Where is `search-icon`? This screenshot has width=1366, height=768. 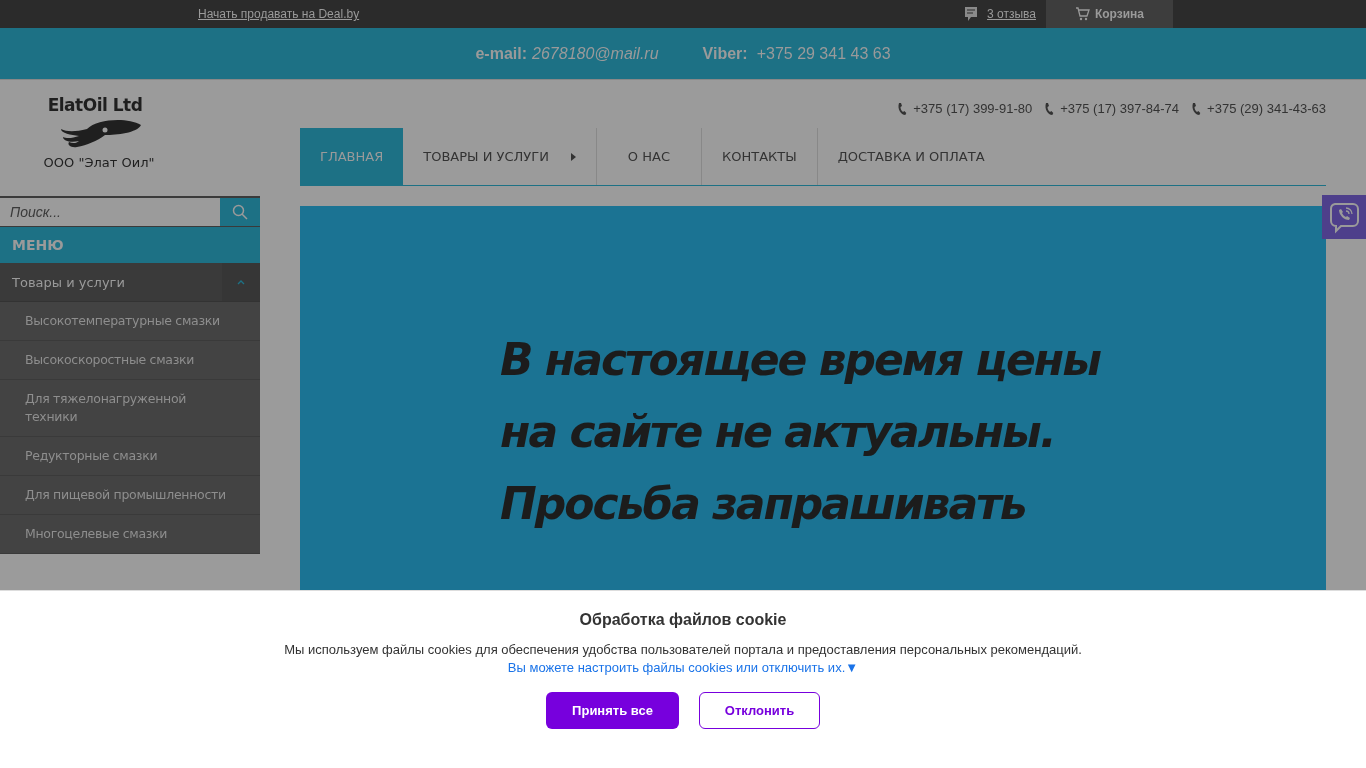 search-icon is located at coordinates (240, 212).